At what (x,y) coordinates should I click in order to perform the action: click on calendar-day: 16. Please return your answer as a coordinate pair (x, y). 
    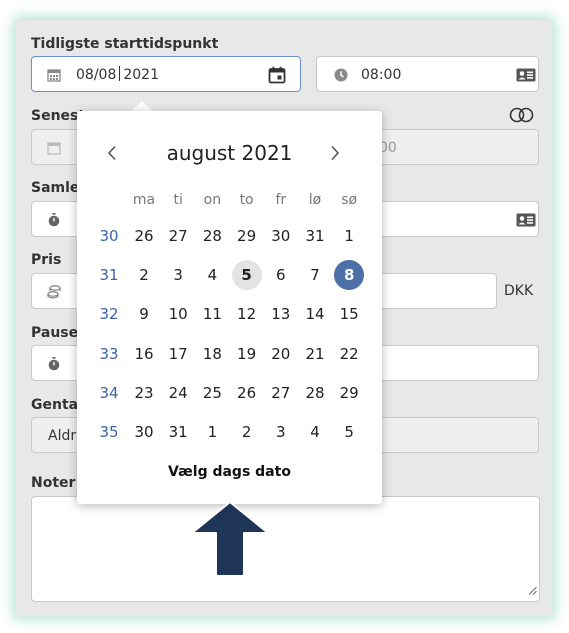
    Looking at the image, I should click on (144, 354).